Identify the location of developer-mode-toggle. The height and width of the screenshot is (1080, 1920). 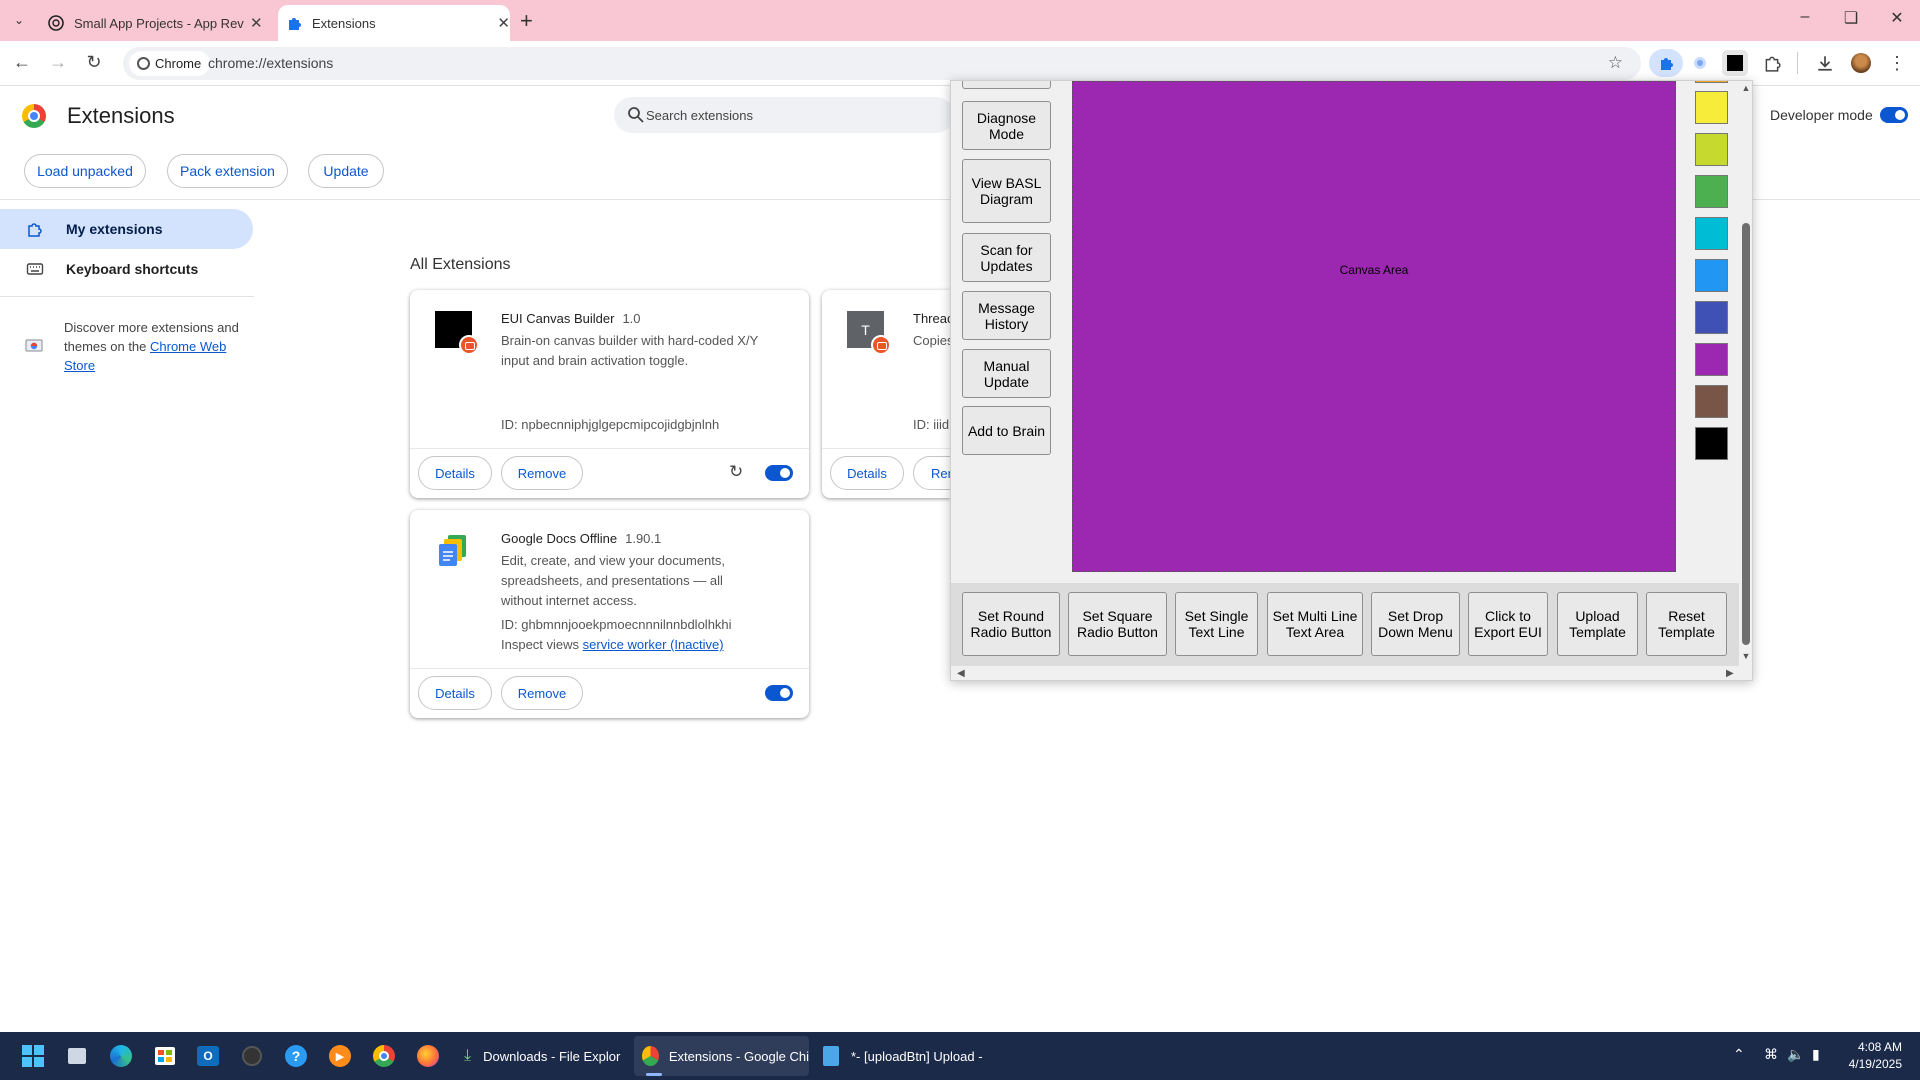
(1894, 115).